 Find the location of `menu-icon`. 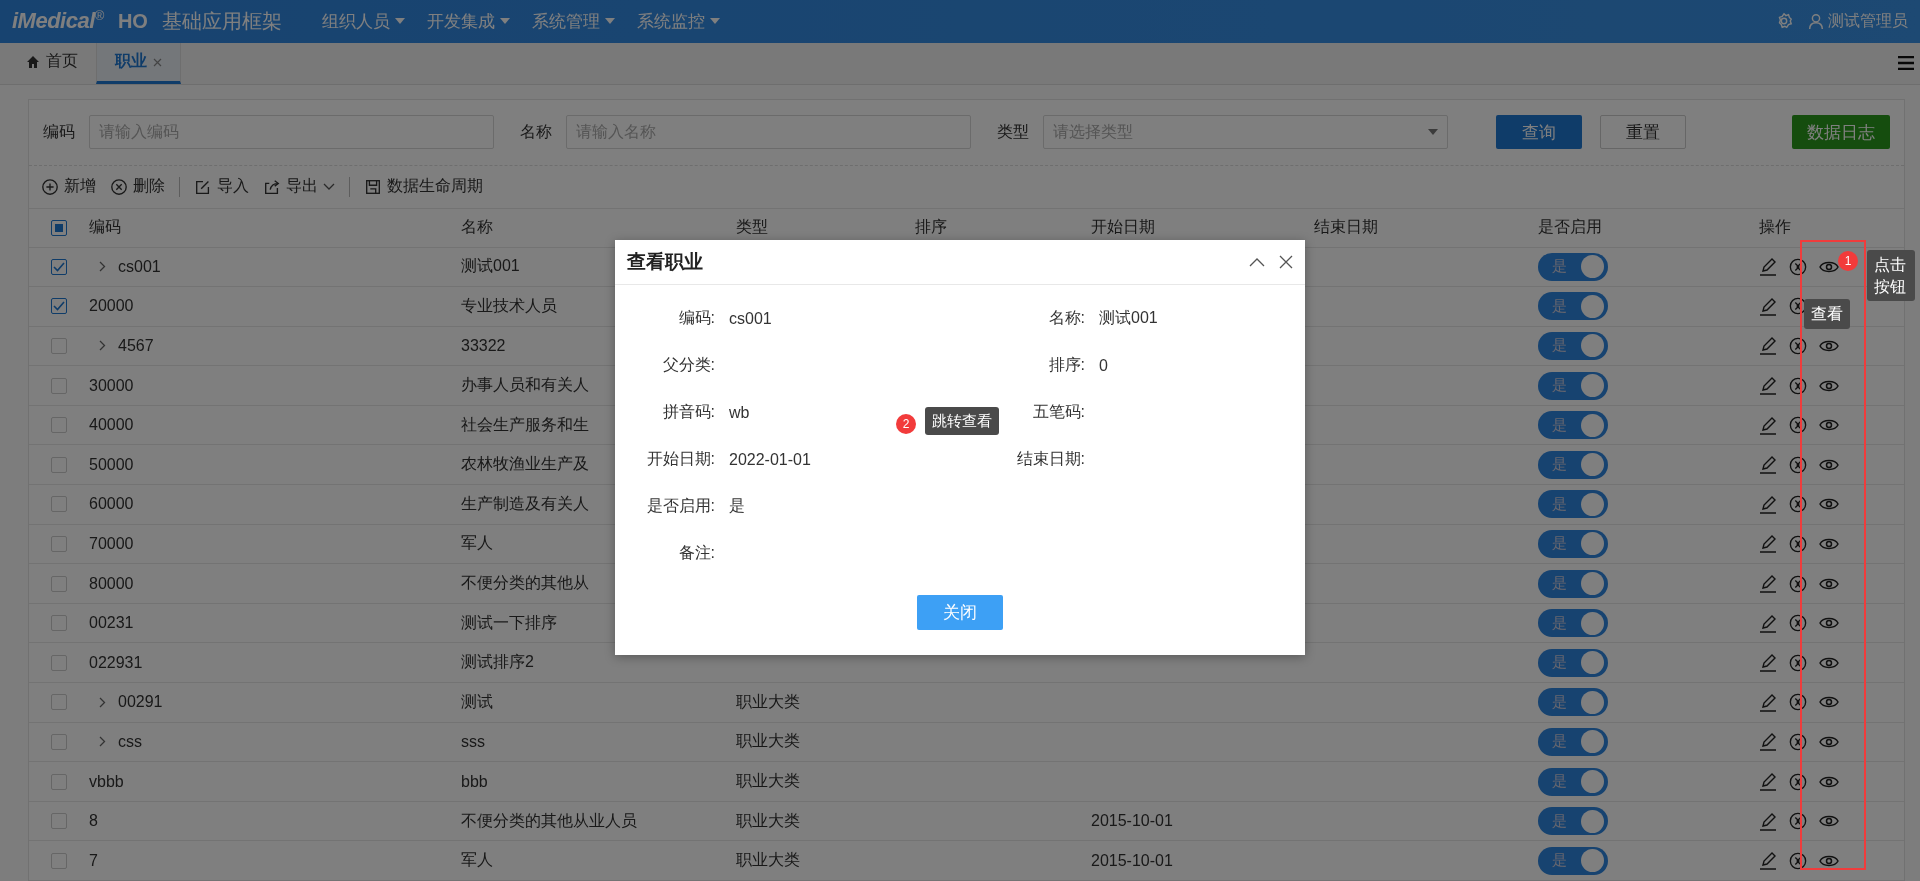

menu-icon is located at coordinates (1906, 63).